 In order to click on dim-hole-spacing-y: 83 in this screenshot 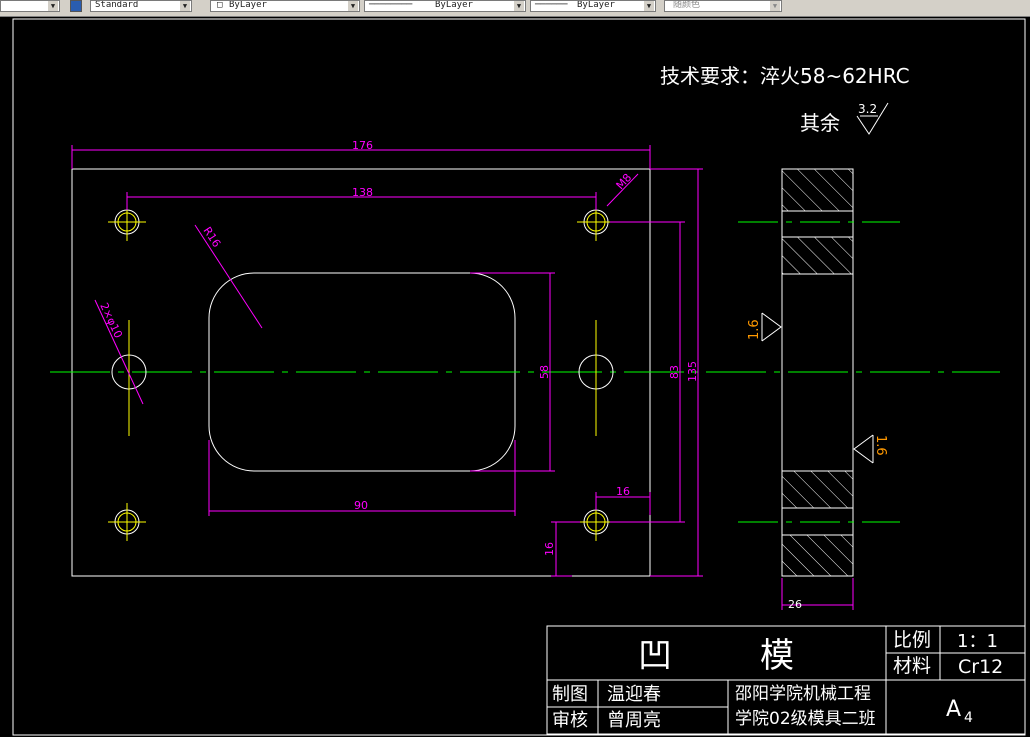, I will do `click(674, 372)`.